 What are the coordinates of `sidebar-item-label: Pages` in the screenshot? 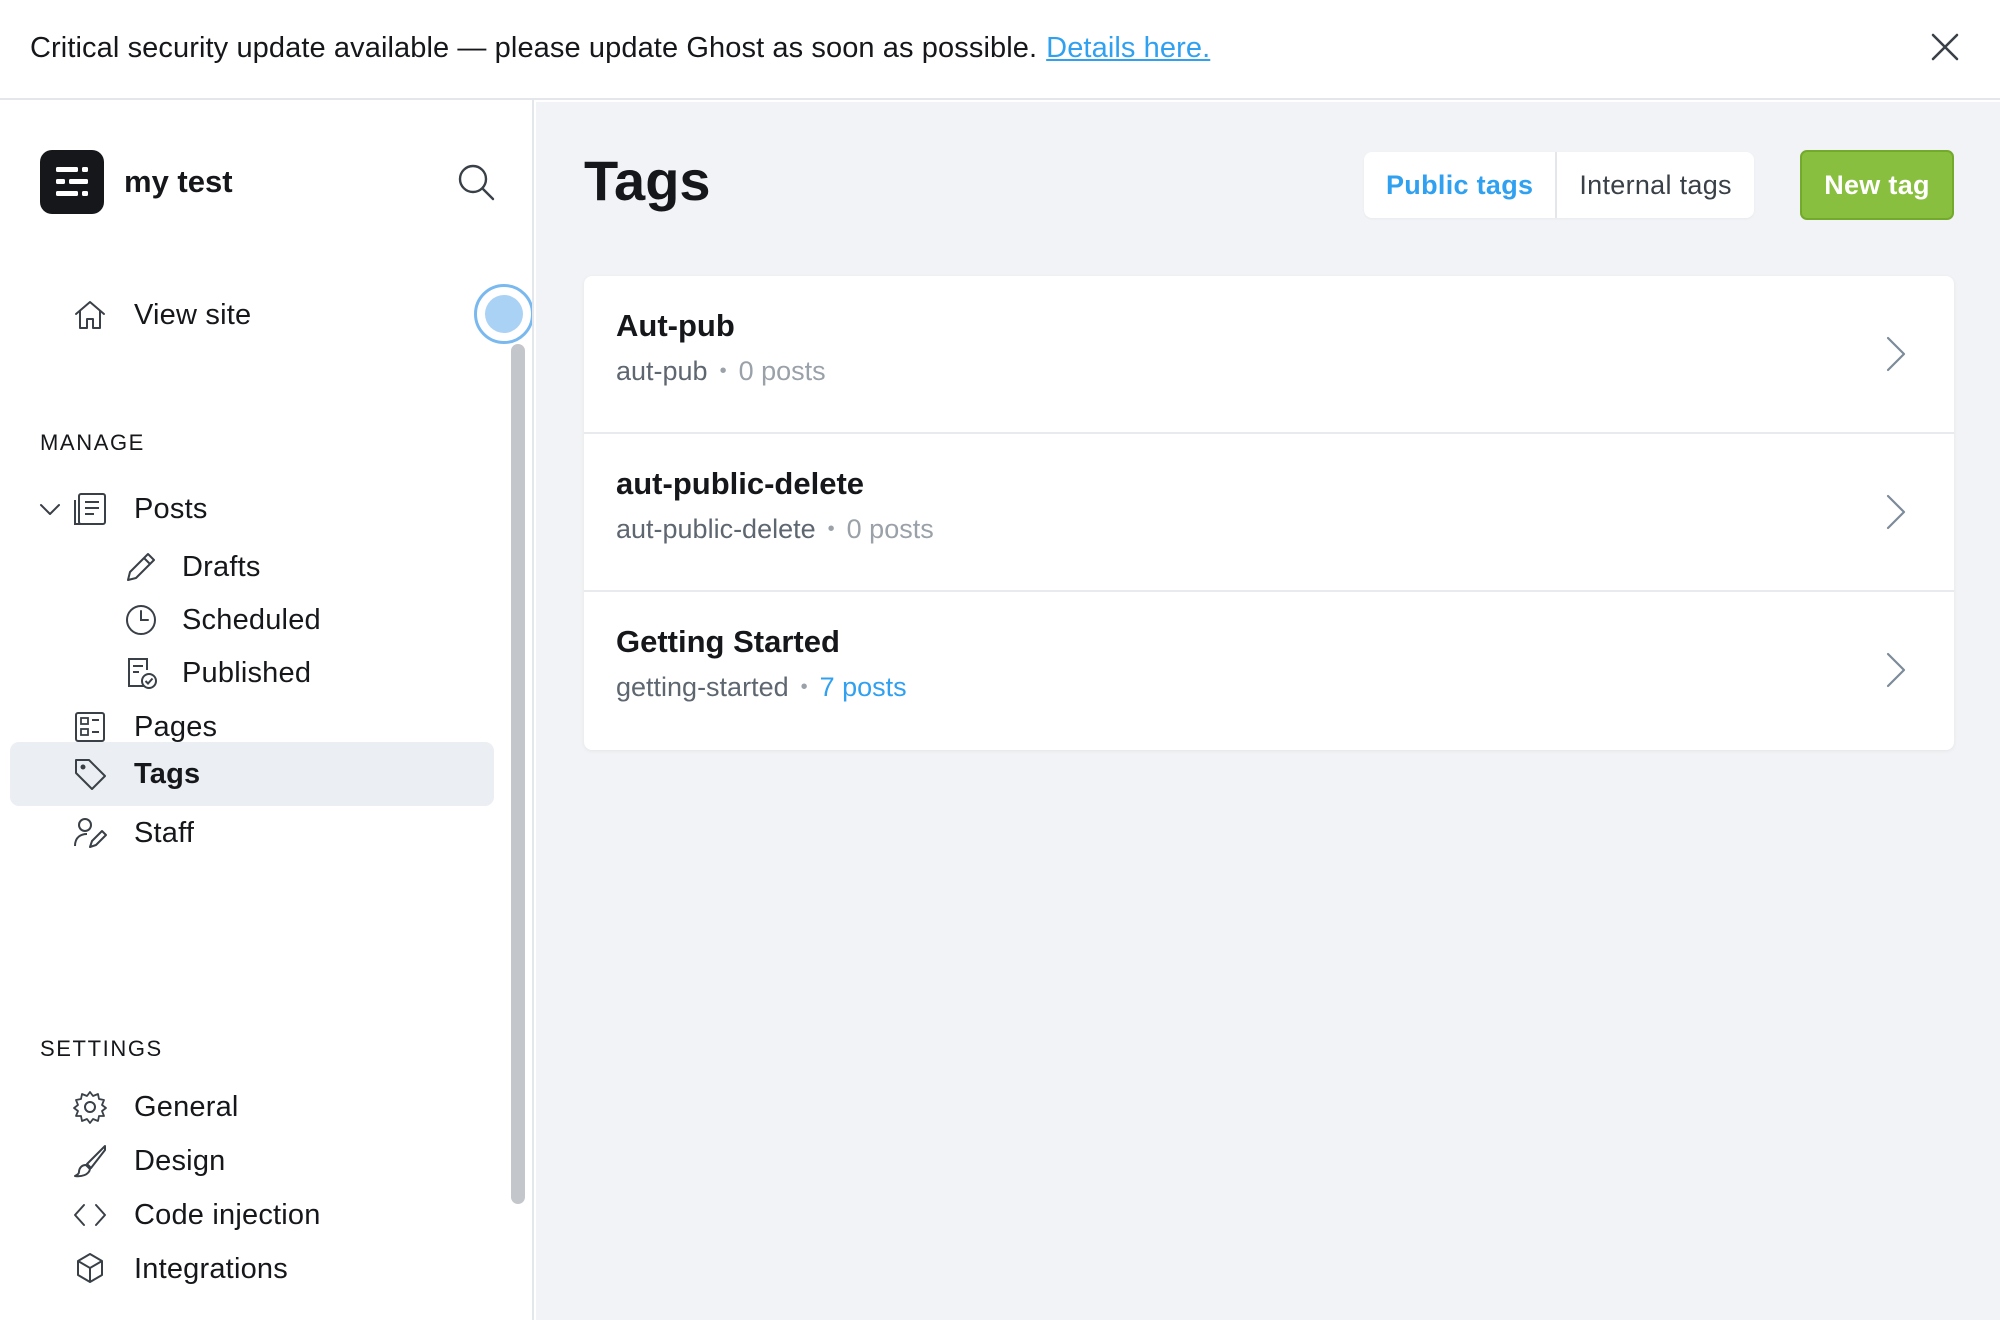 It's located at (176, 726).